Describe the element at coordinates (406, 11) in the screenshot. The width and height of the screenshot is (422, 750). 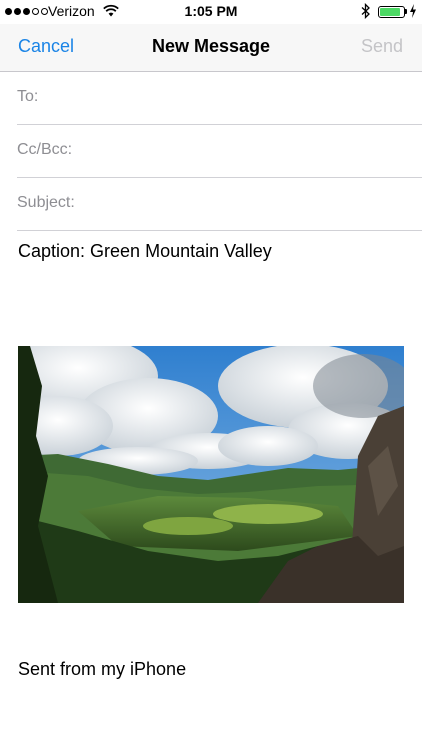
I see `battery-cap` at that location.